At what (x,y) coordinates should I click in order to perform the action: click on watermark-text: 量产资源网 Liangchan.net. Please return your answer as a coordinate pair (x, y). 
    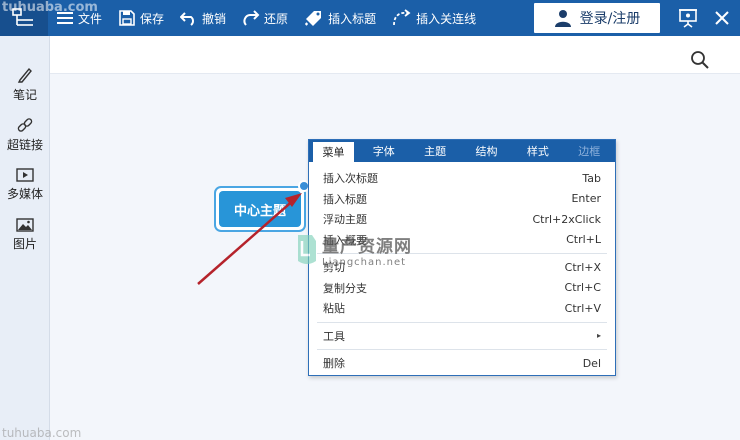
    Looking at the image, I should click on (367, 250).